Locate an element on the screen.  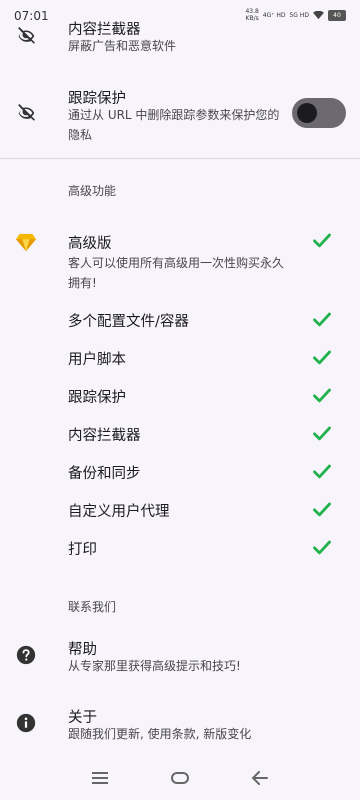
feature-label: 备份和同步 is located at coordinates (104, 474).